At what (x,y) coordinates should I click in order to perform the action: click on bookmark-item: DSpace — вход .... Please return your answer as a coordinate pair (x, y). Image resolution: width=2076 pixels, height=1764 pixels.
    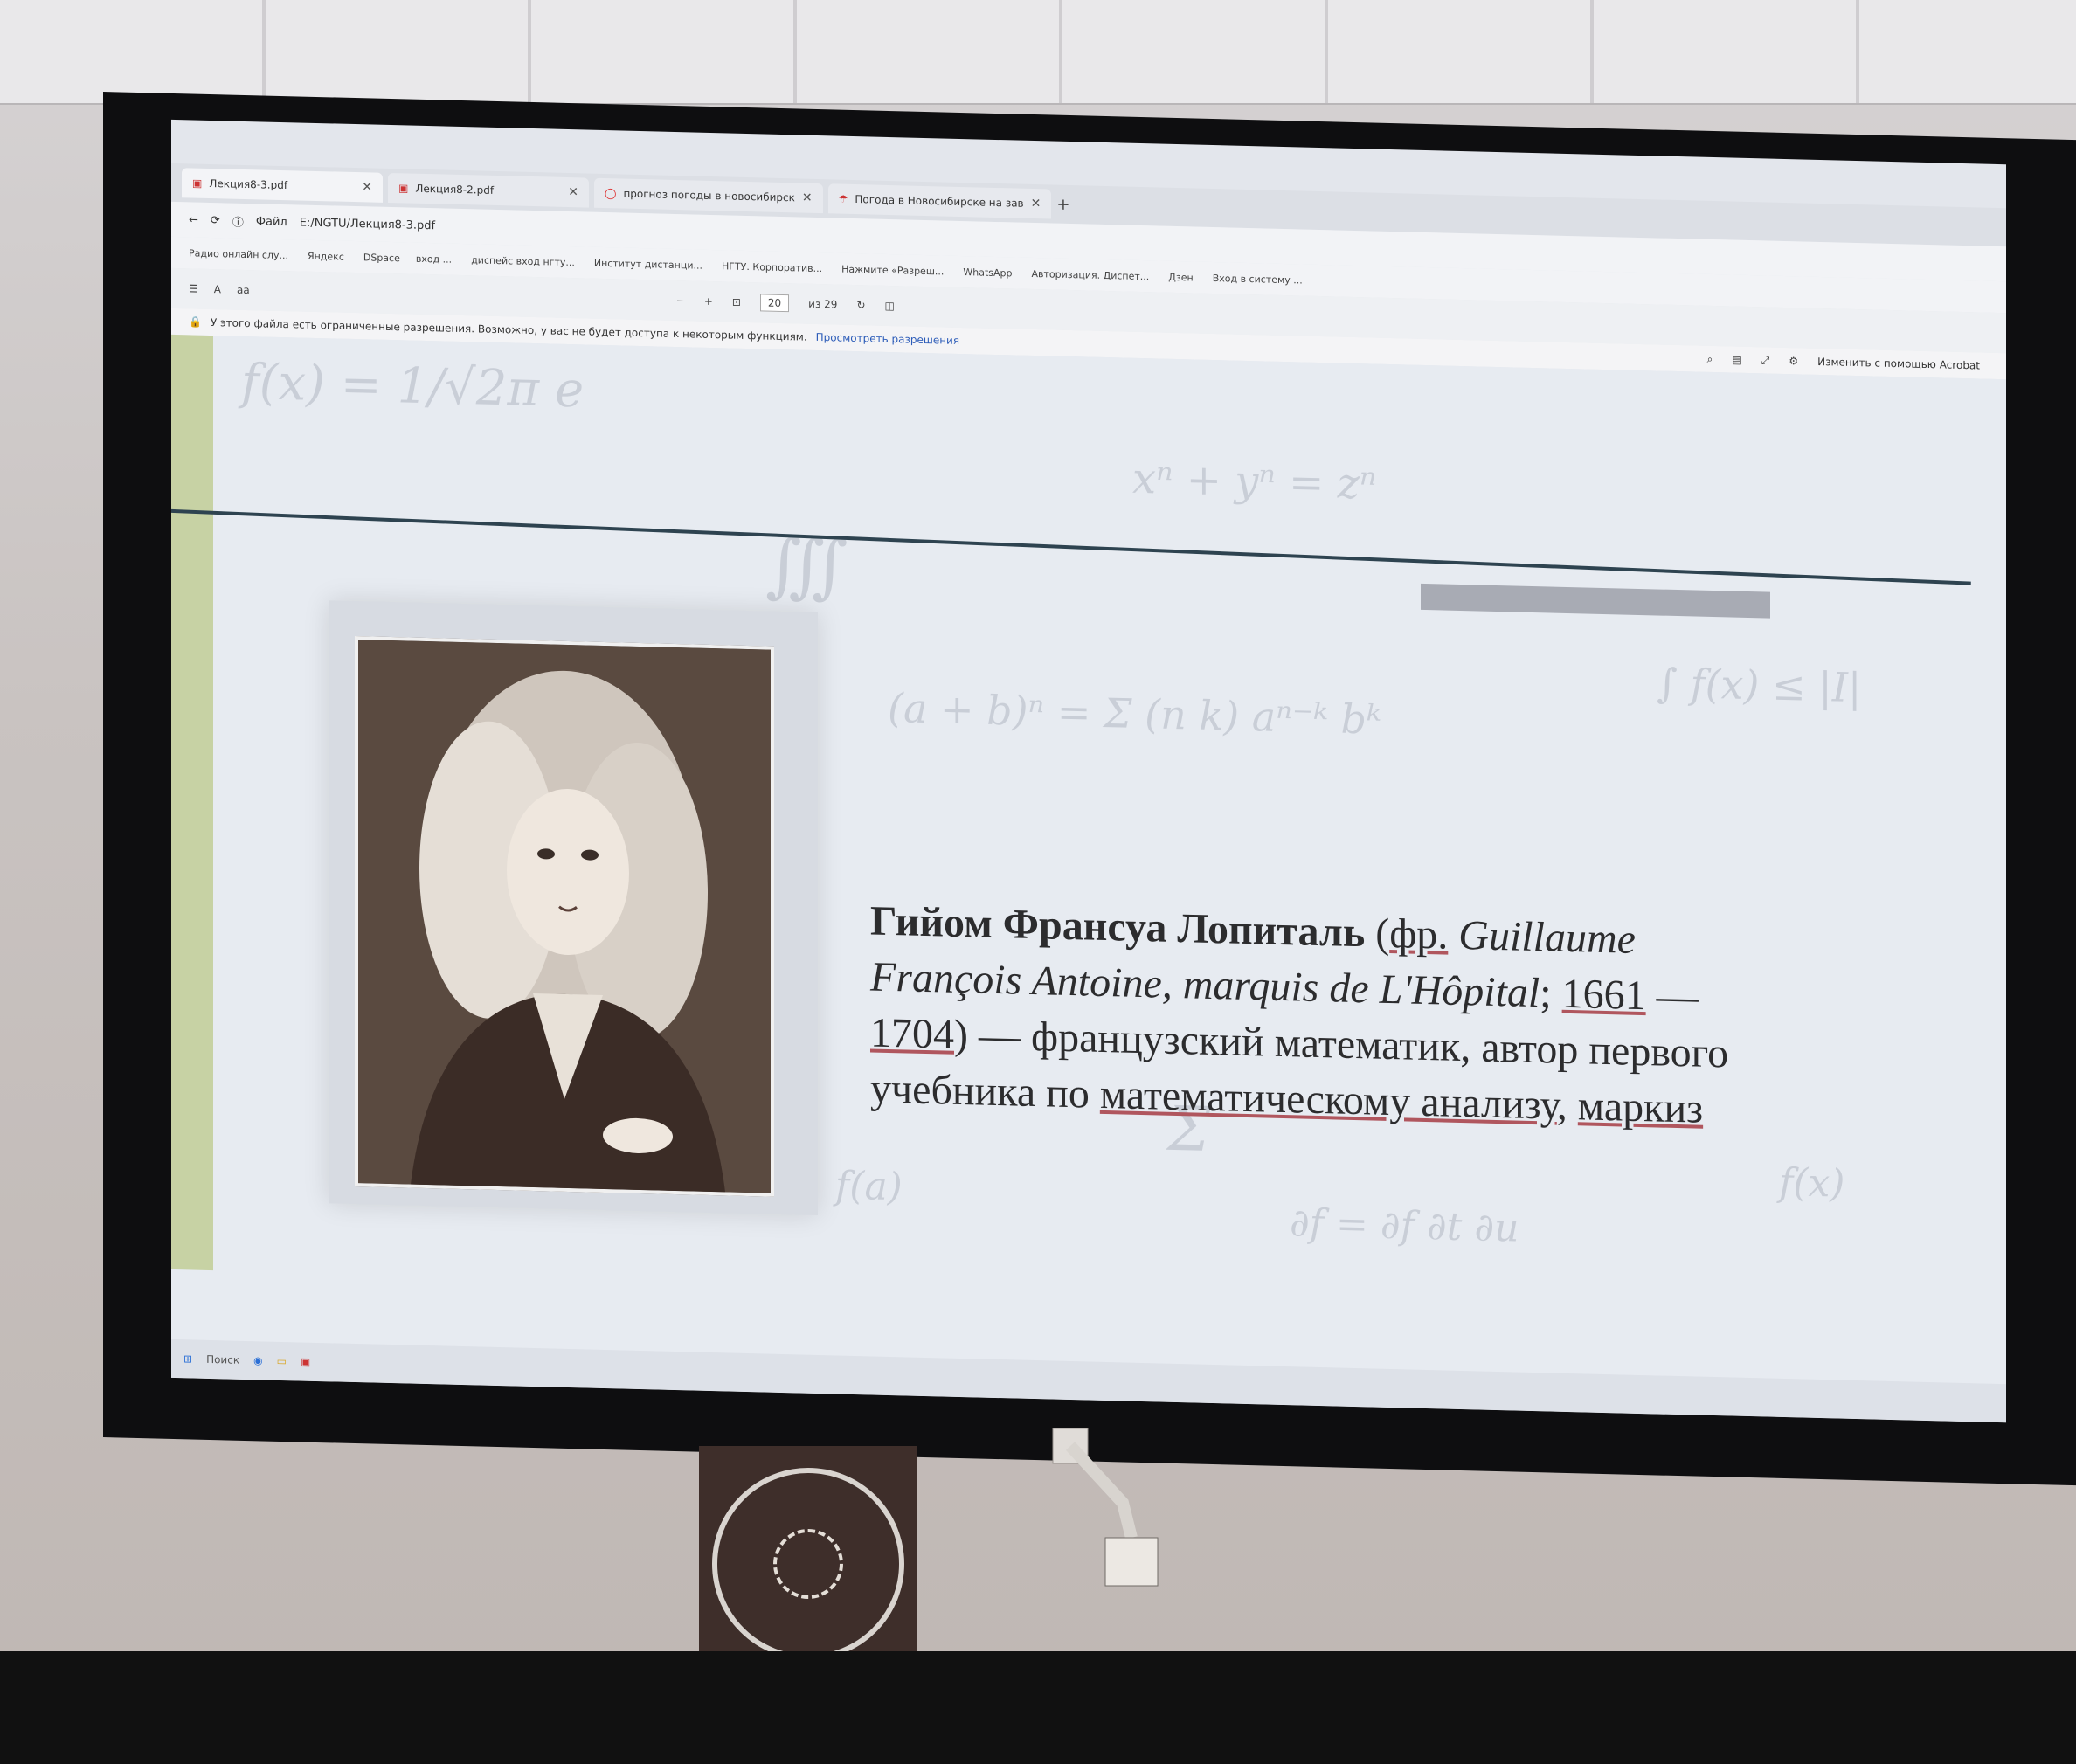
    Looking at the image, I should click on (407, 258).